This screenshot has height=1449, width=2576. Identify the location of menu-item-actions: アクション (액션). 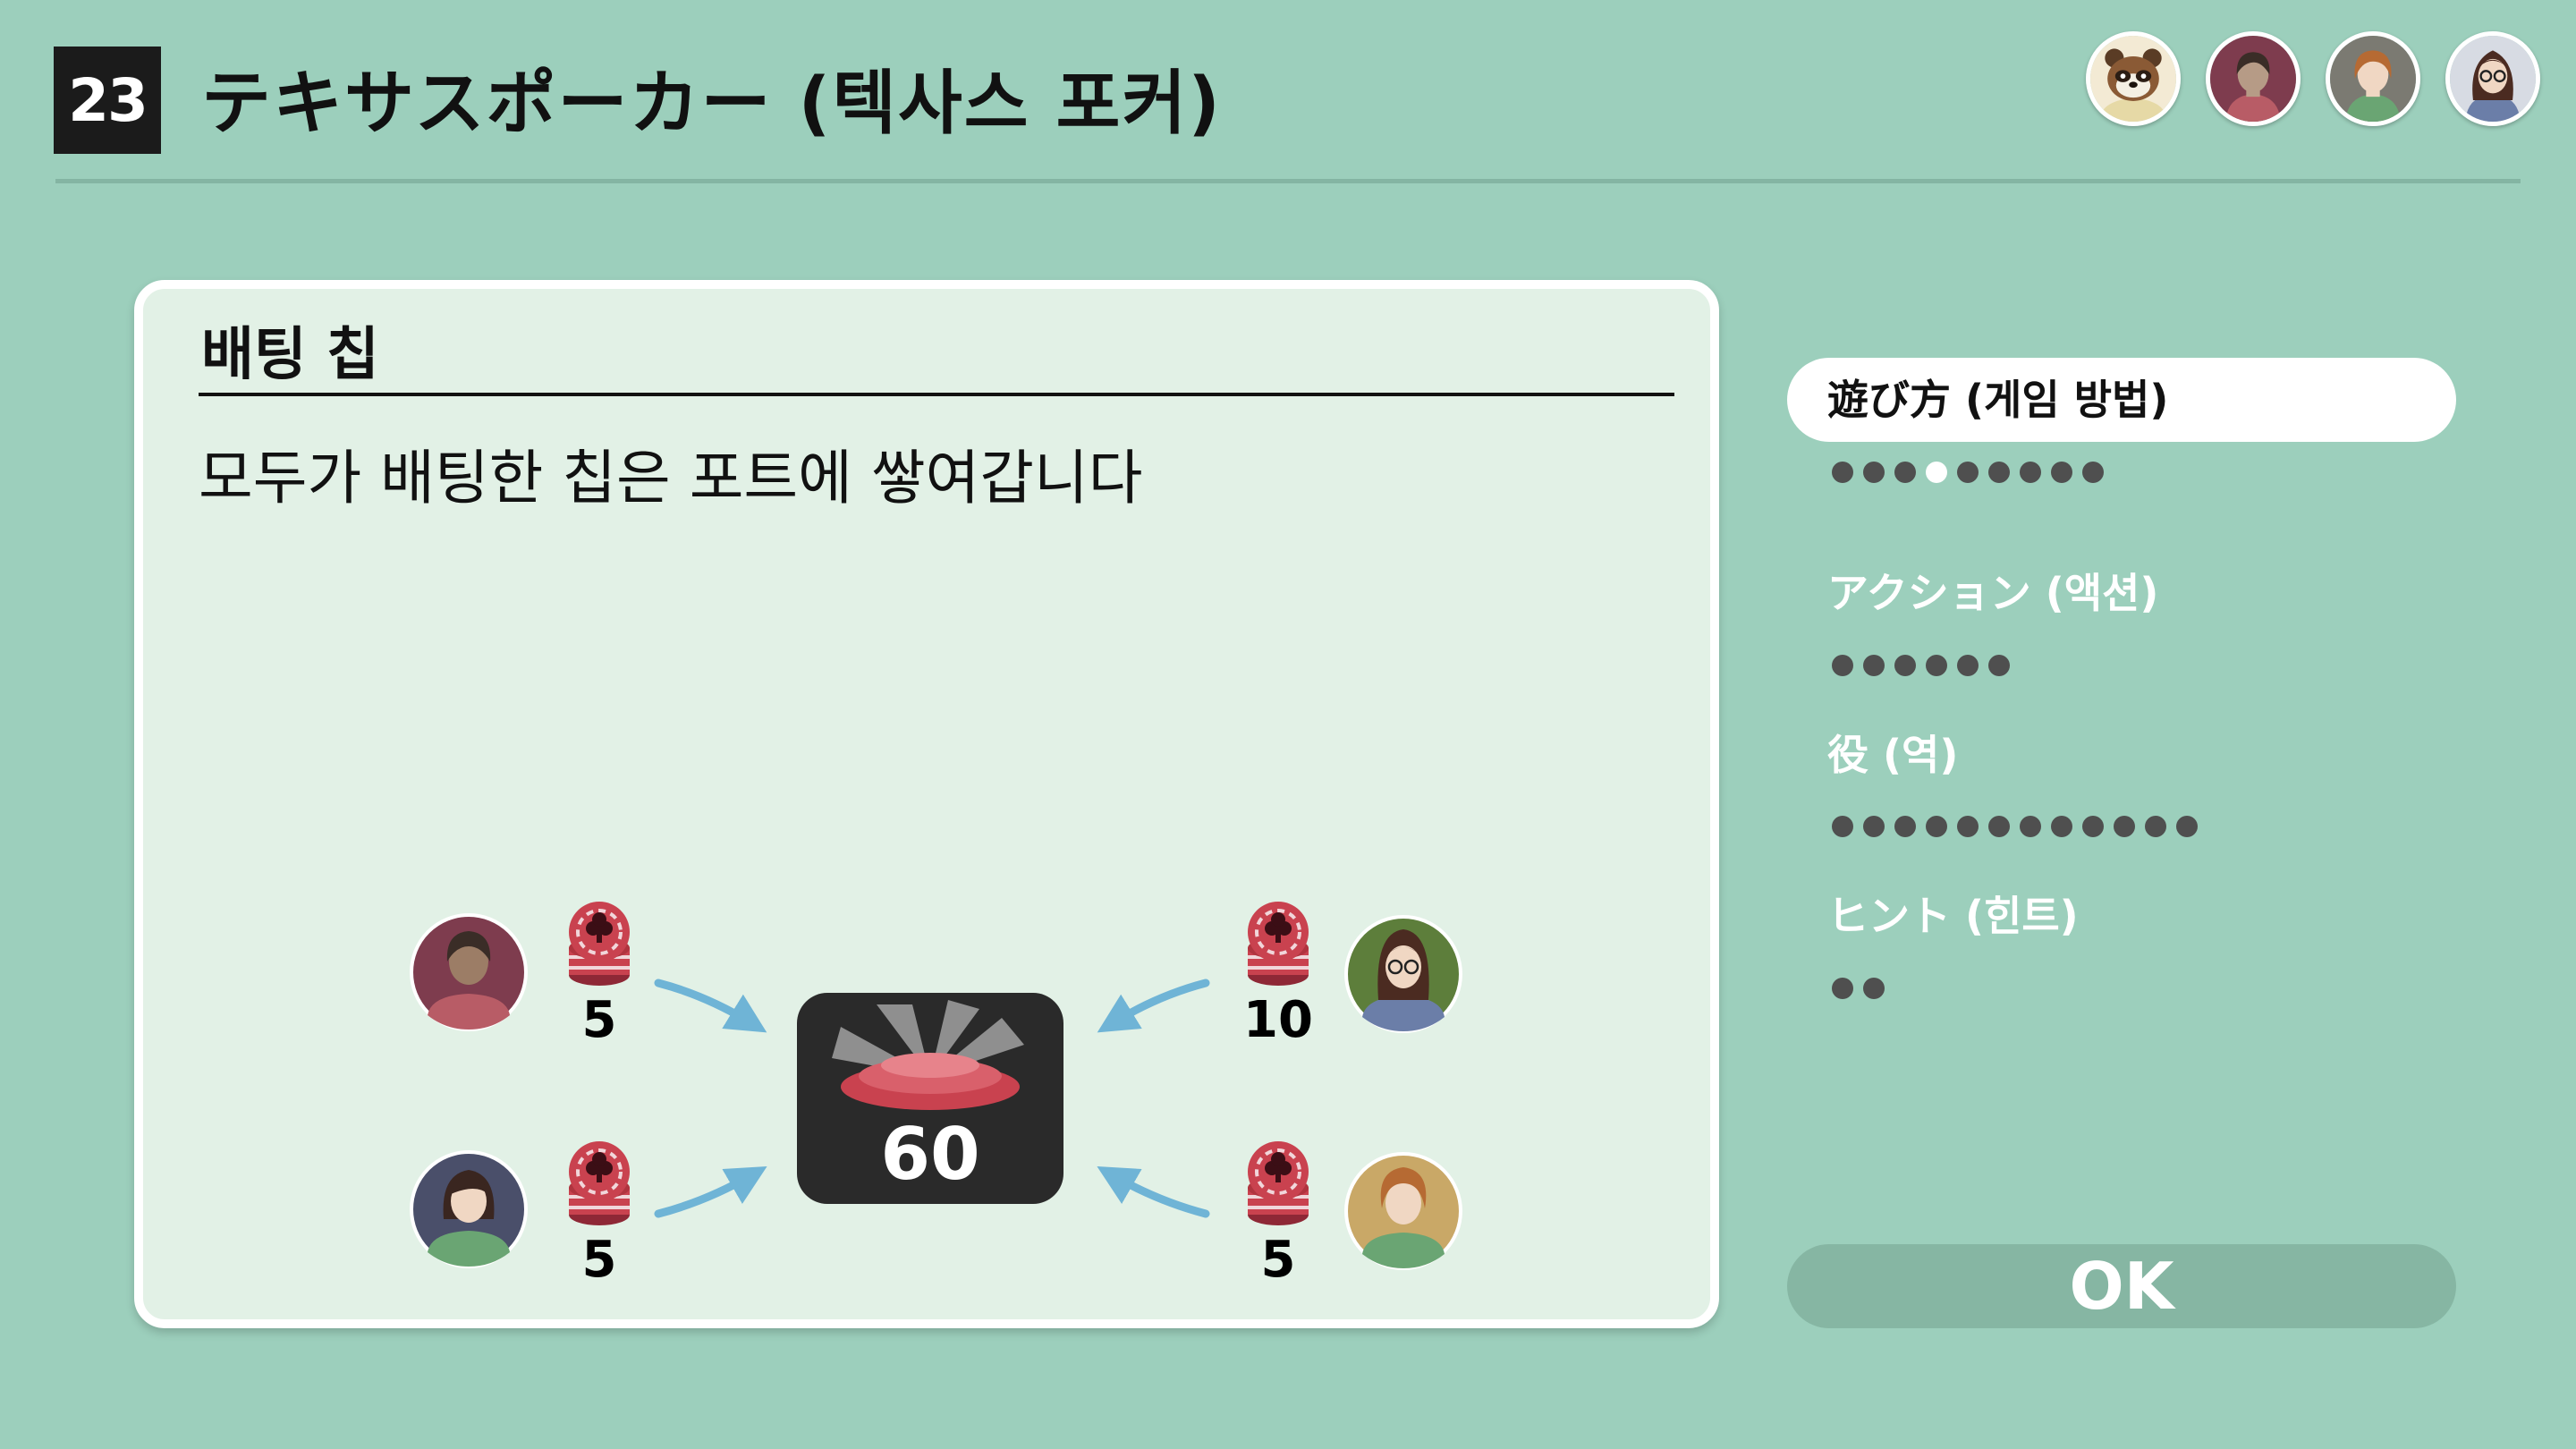
(2121, 593).